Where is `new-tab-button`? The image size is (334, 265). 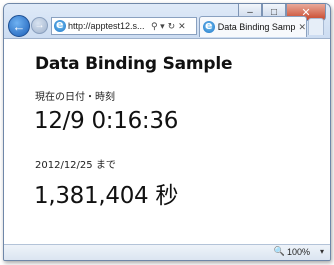 new-tab-button is located at coordinates (316, 26).